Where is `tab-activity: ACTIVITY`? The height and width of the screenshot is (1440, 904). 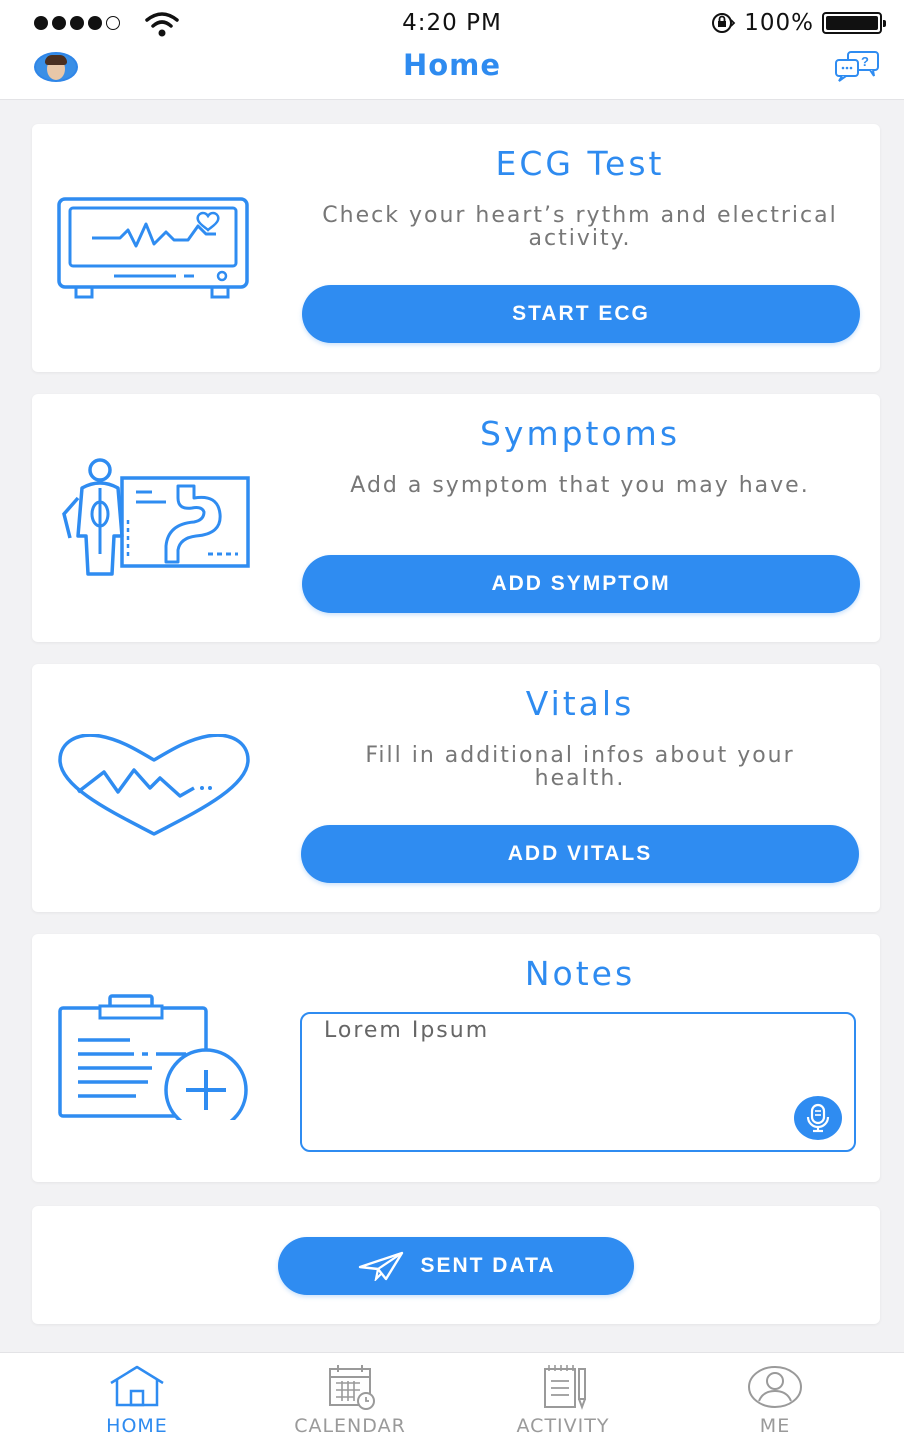 tab-activity: ACTIVITY is located at coordinates (563, 1396).